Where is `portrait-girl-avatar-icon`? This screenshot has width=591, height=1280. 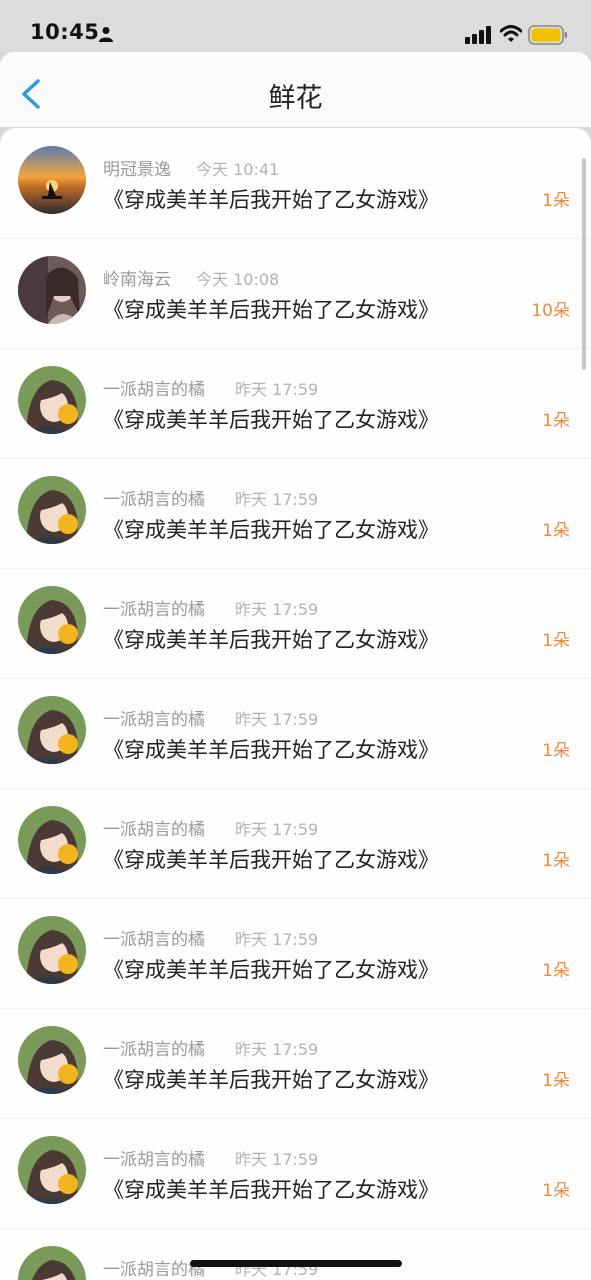
portrait-girl-avatar-icon is located at coordinates (52, 290).